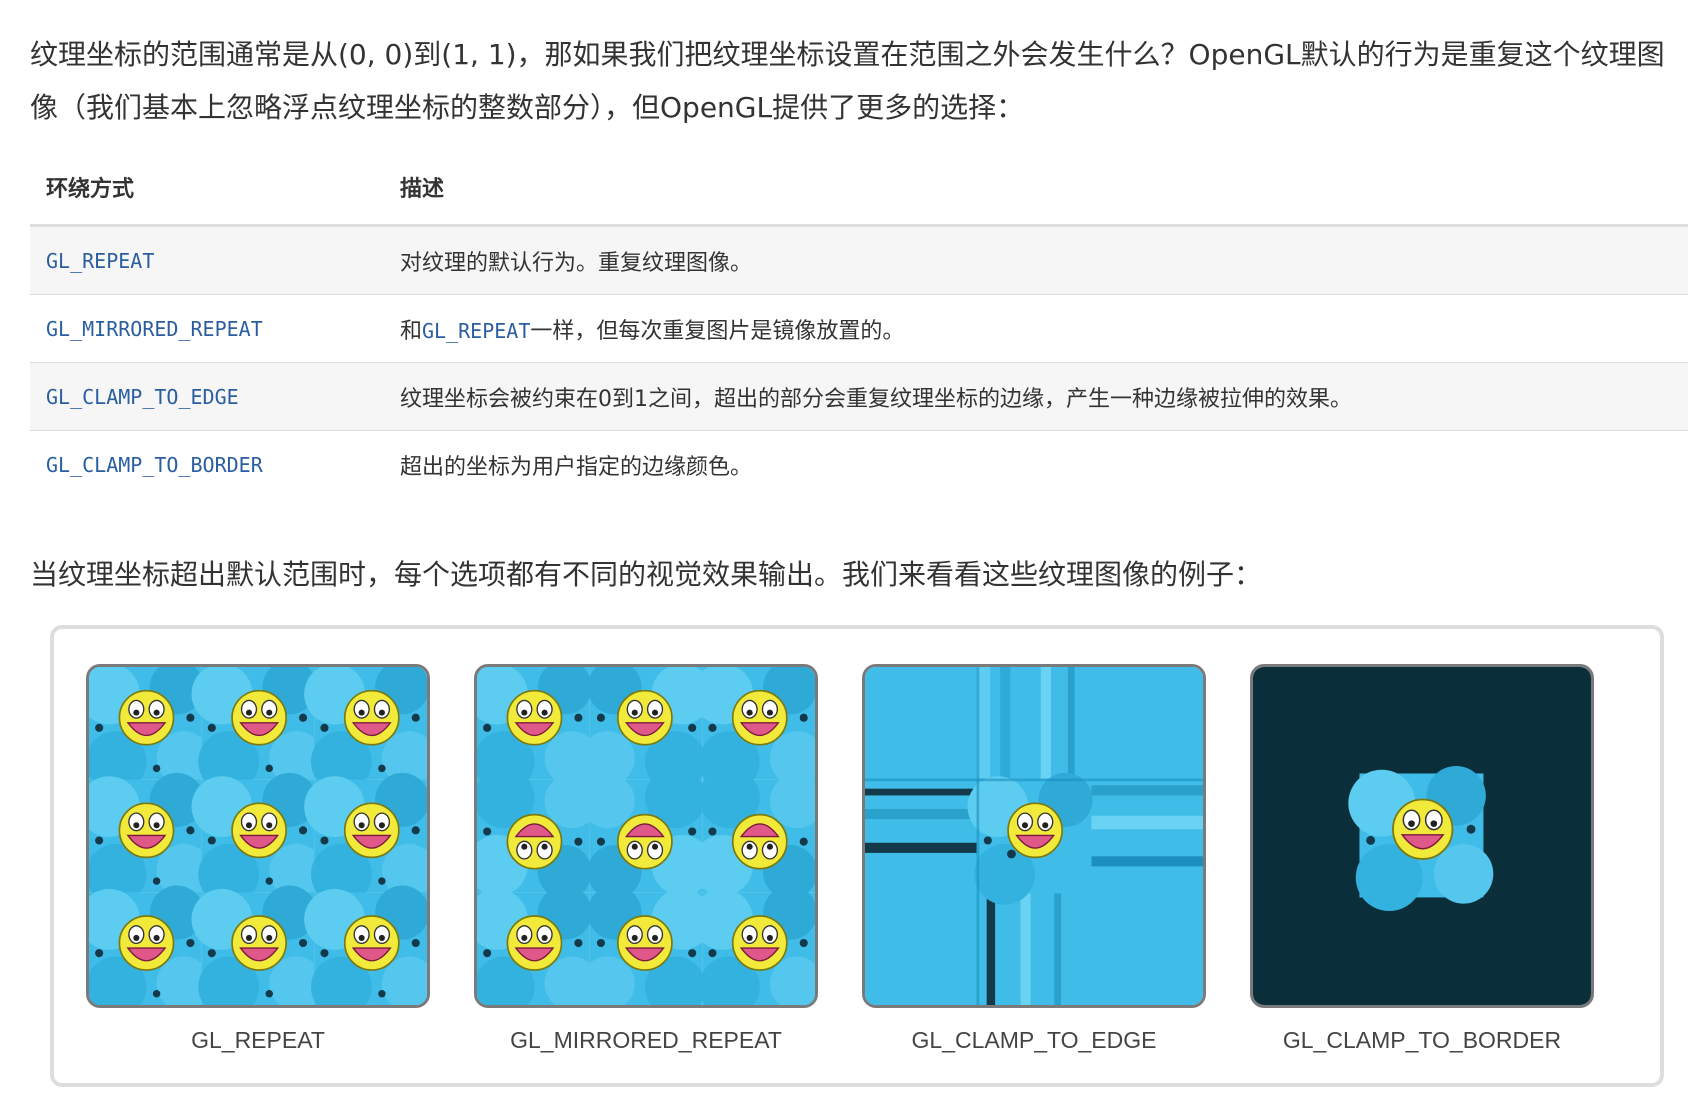 Image resolution: width=1698 pixels, height=1096 pixels. I want to click on table-header-row: 环绕方式 描述, so click(859, 188).